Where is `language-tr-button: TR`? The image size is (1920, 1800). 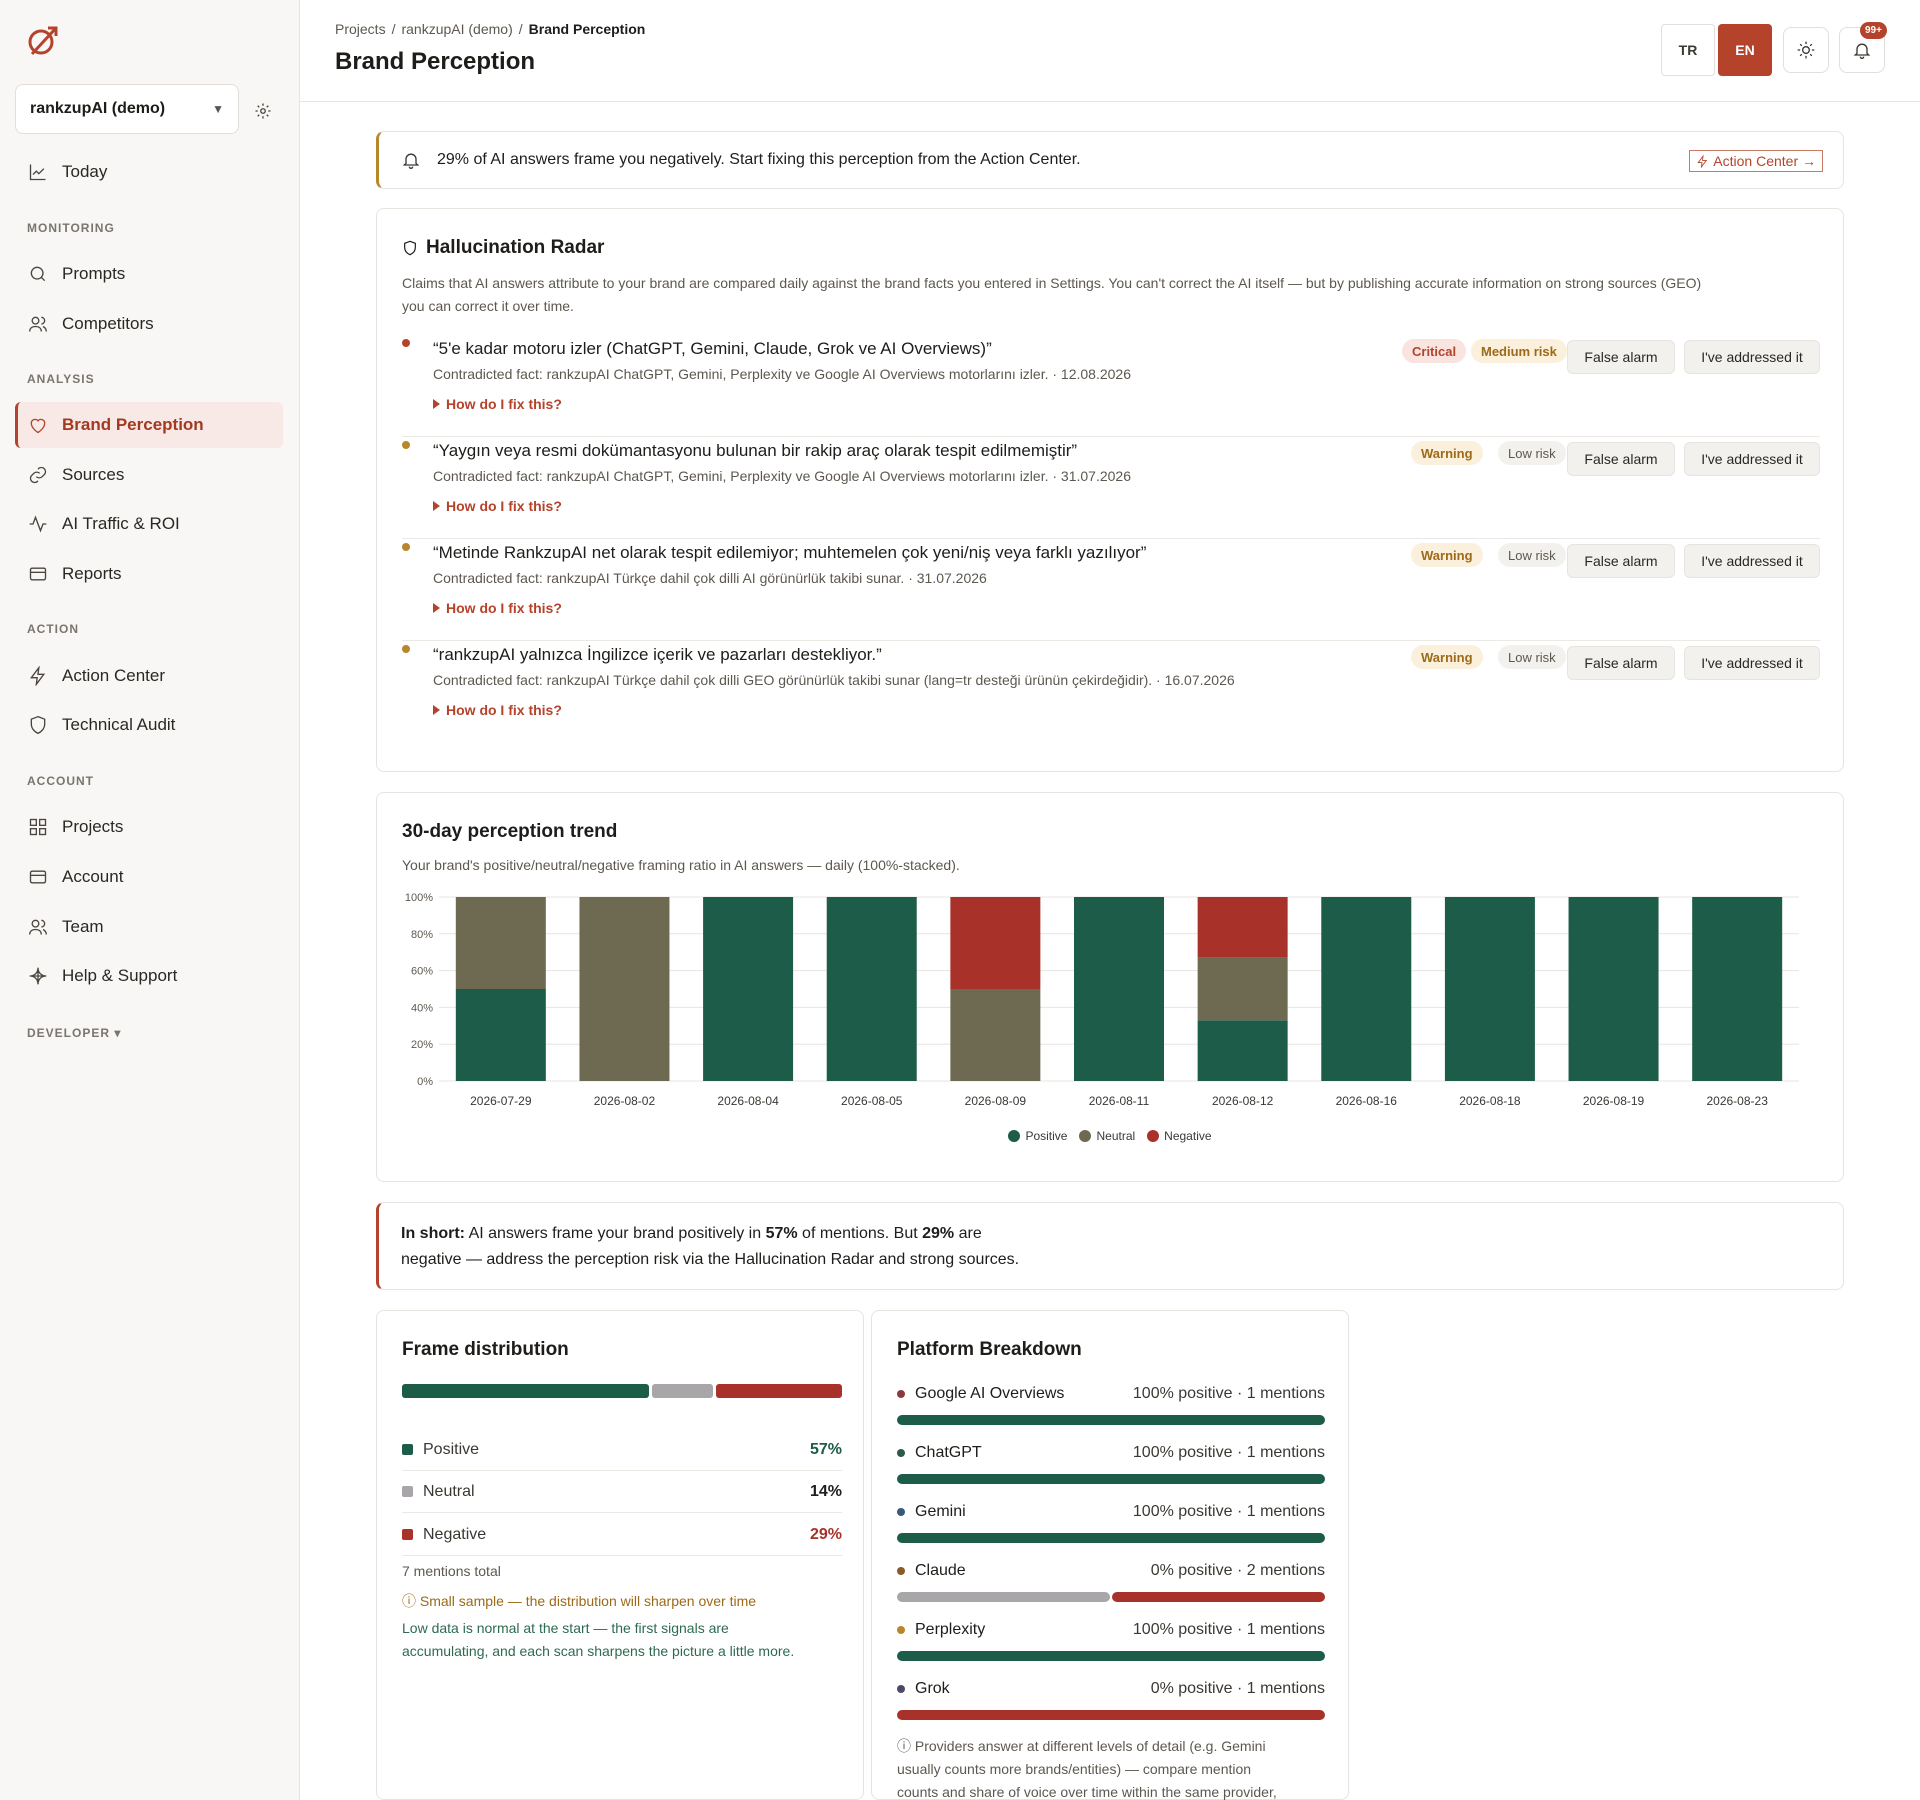
language-tr-button: TR is located at coordinates (1688, 50).